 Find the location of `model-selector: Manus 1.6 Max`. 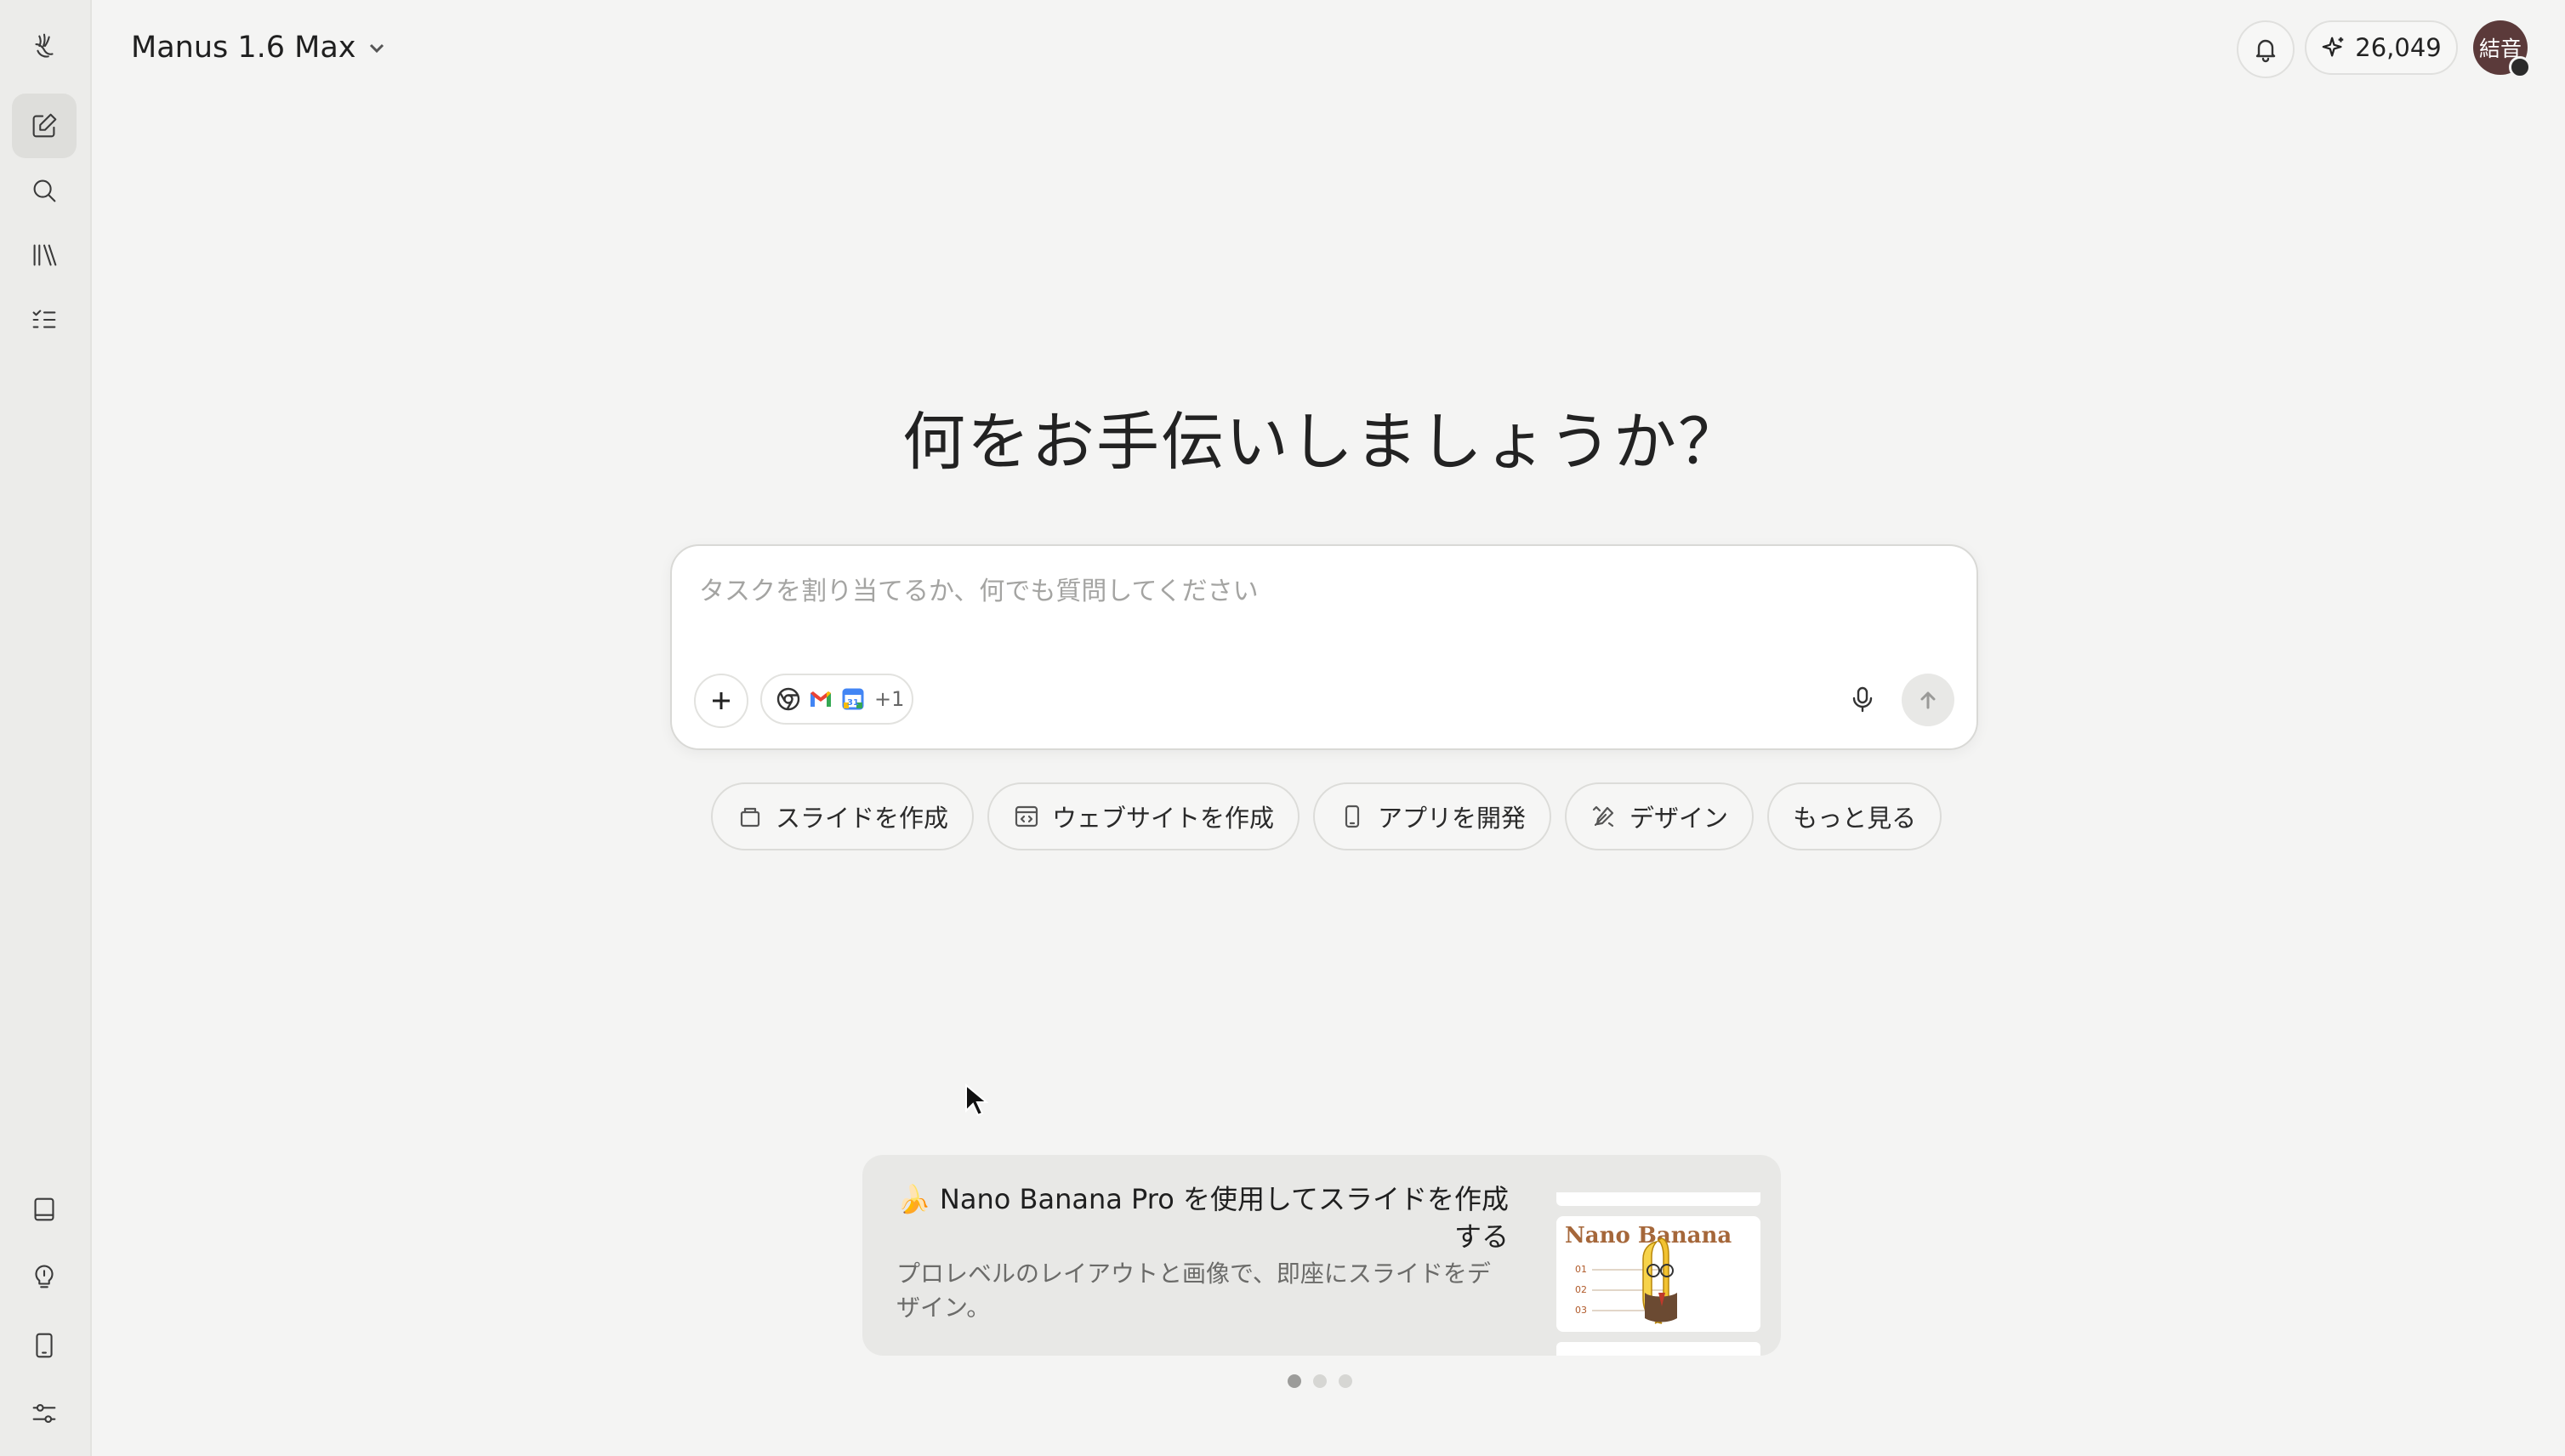

model-selector: Manus 1.6 Max is located at coordinates (259, 48).